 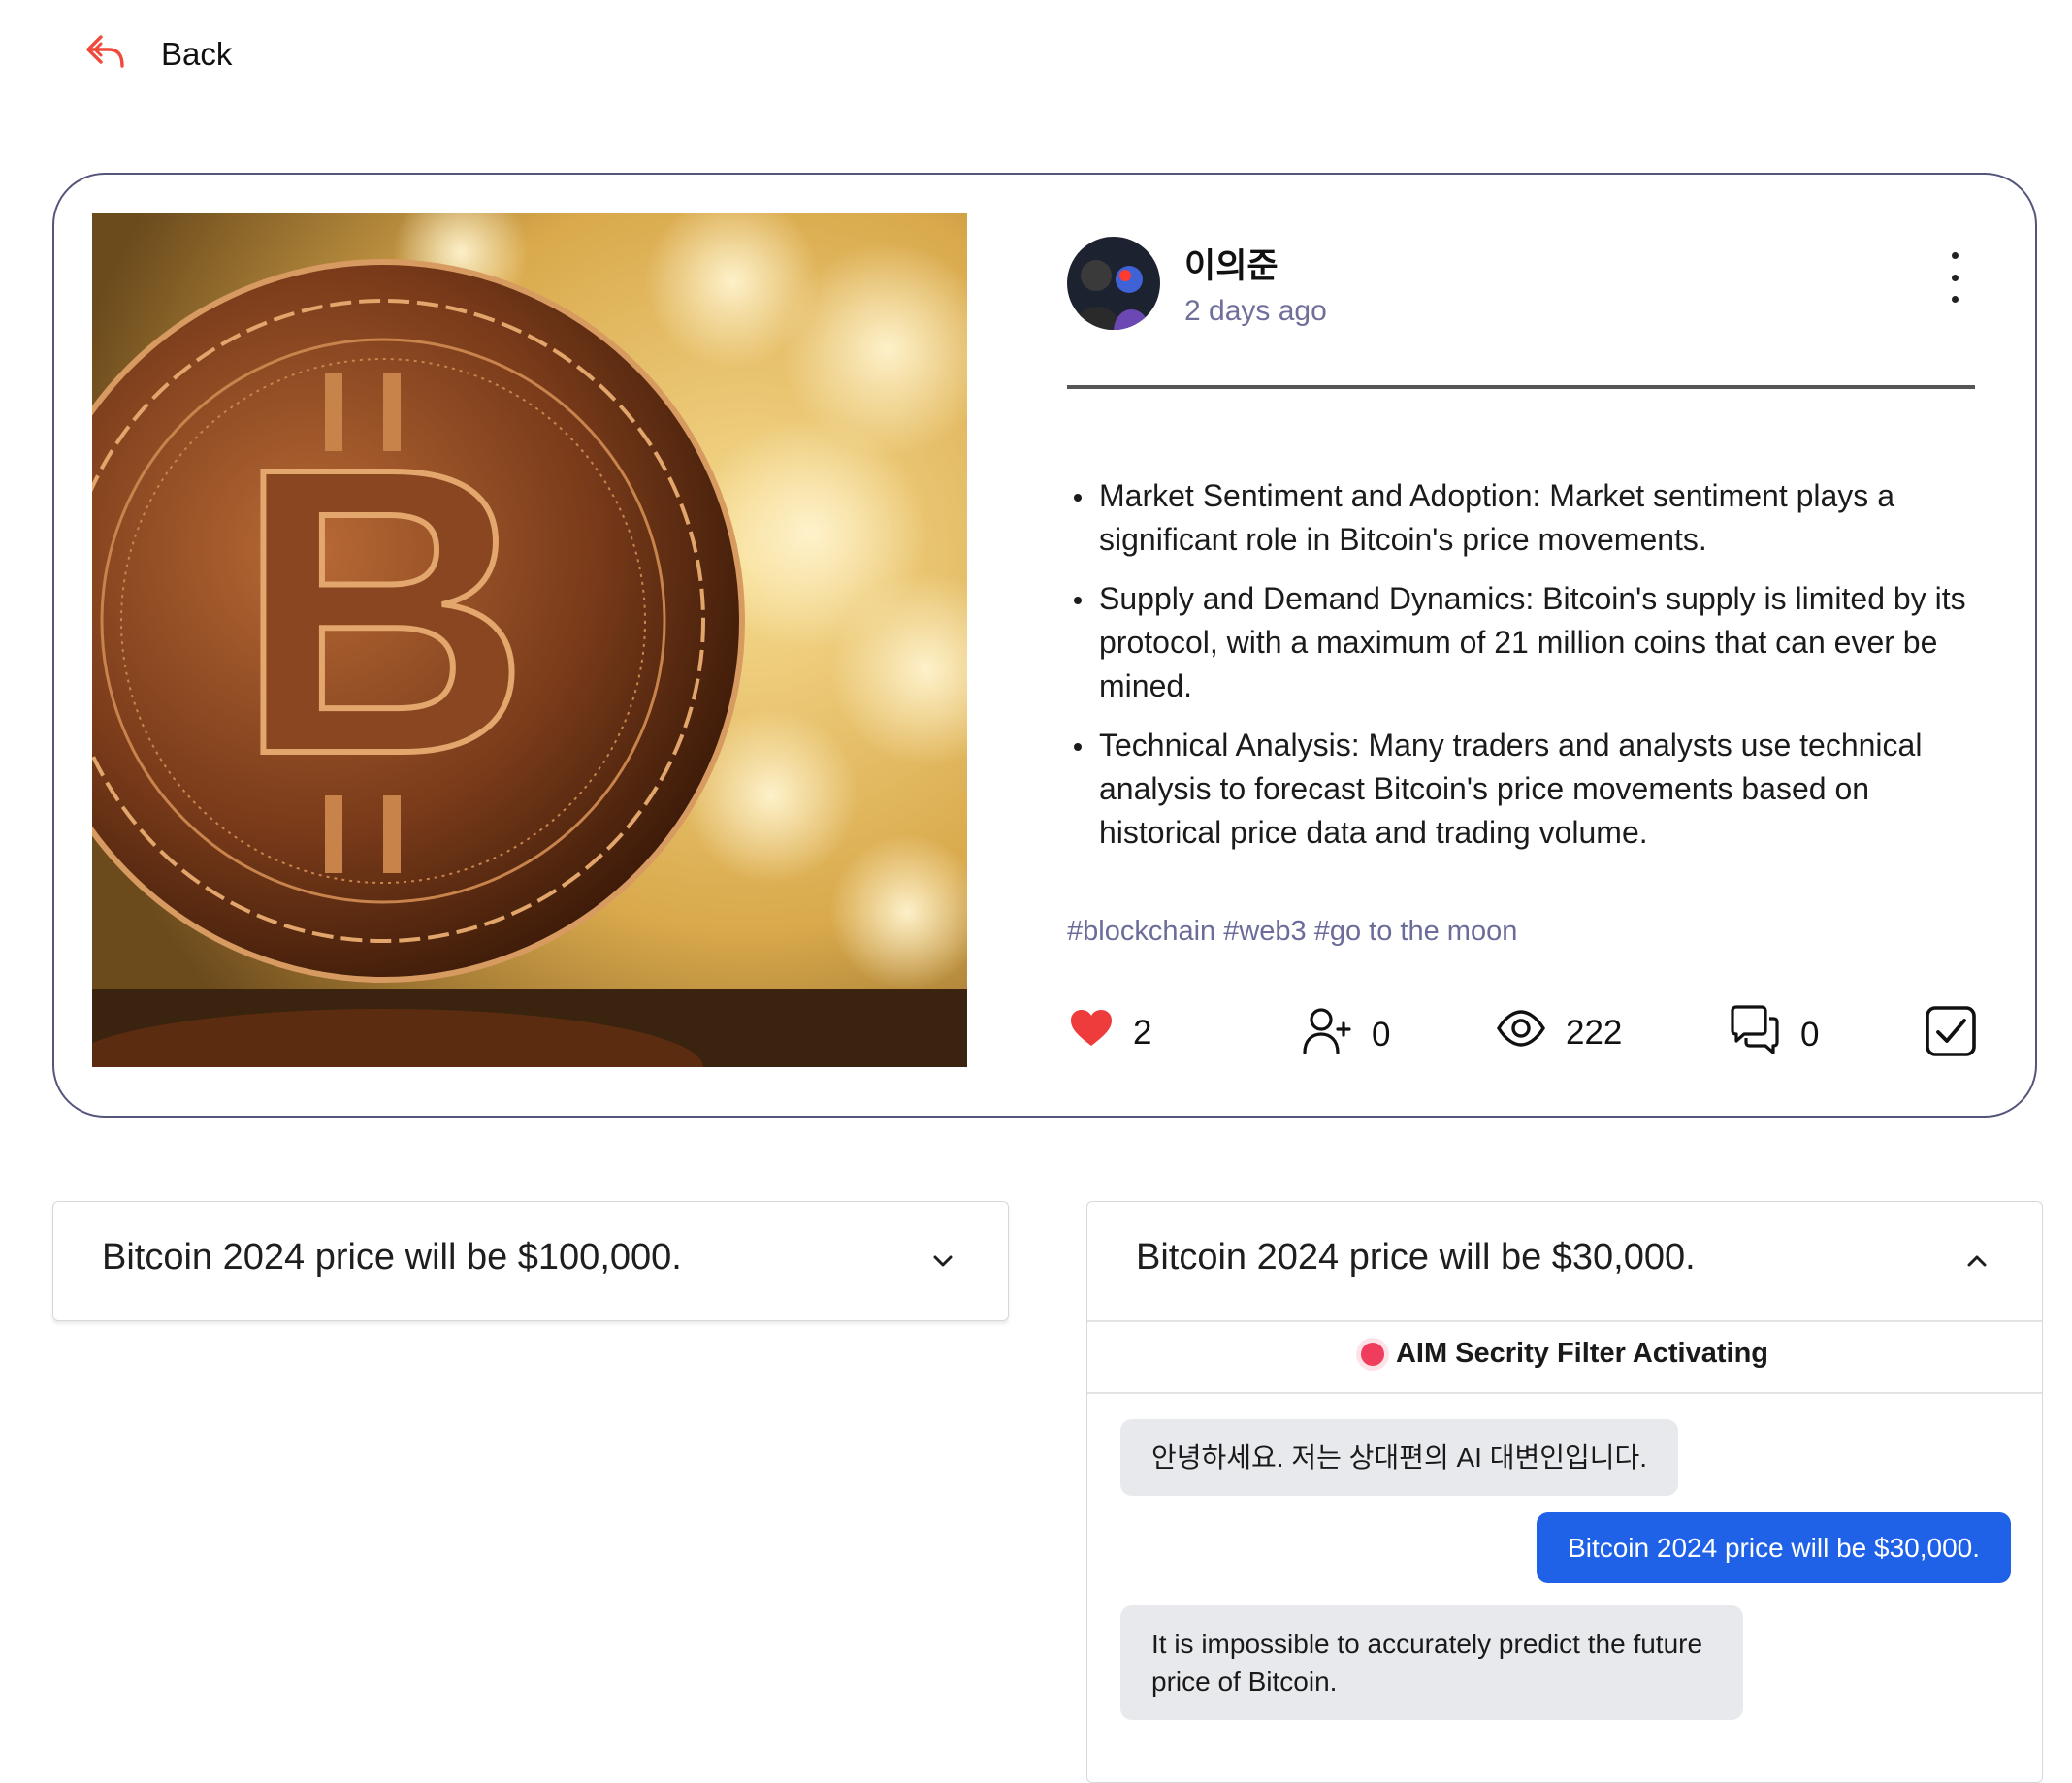 I want to click on chat-bubble-me: Bitcoin 2024 price will be $30,000., so click(x=1774, y=1547).